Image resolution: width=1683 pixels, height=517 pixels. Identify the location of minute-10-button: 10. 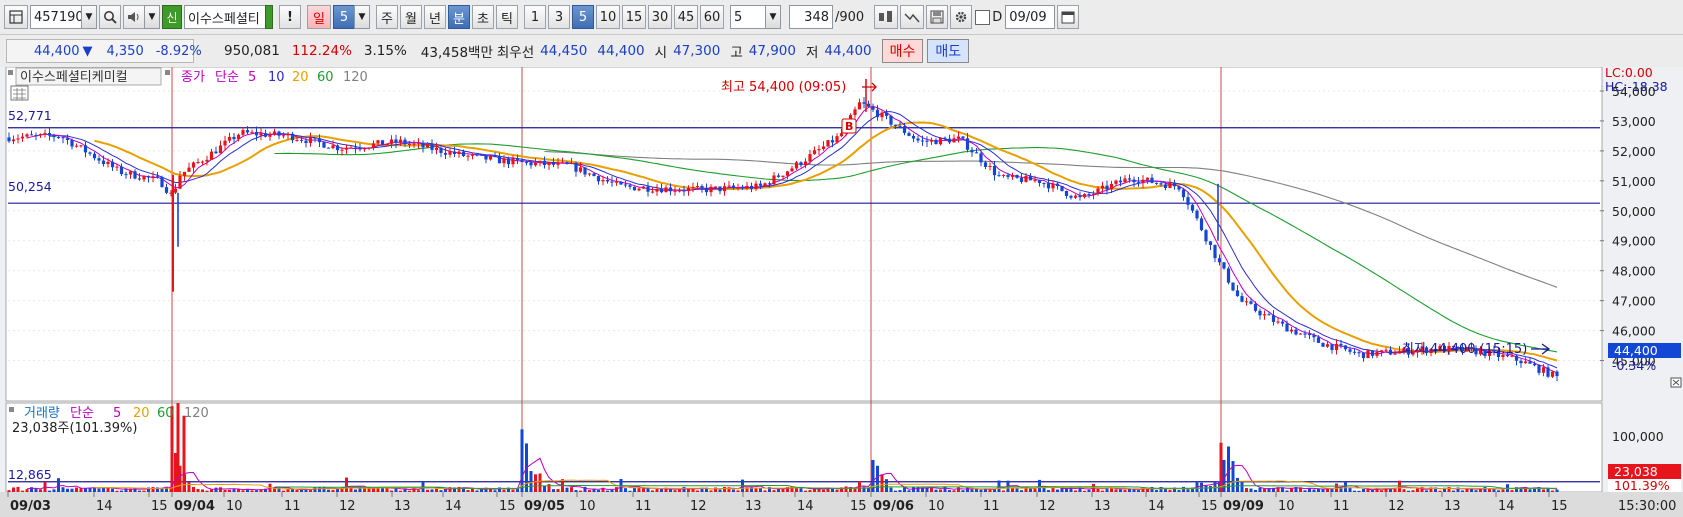
(608, 17).